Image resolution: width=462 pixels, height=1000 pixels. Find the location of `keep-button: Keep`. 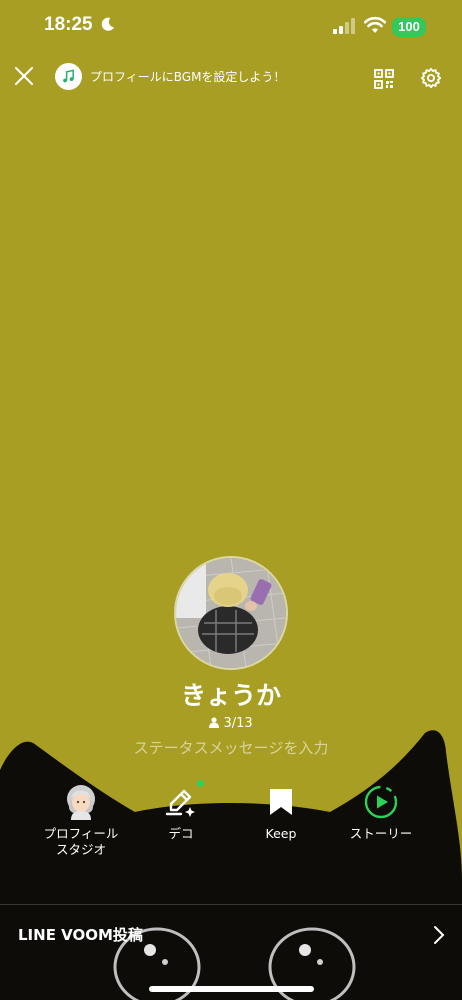

keep-button: Keep is located at coordinates (281, 812).